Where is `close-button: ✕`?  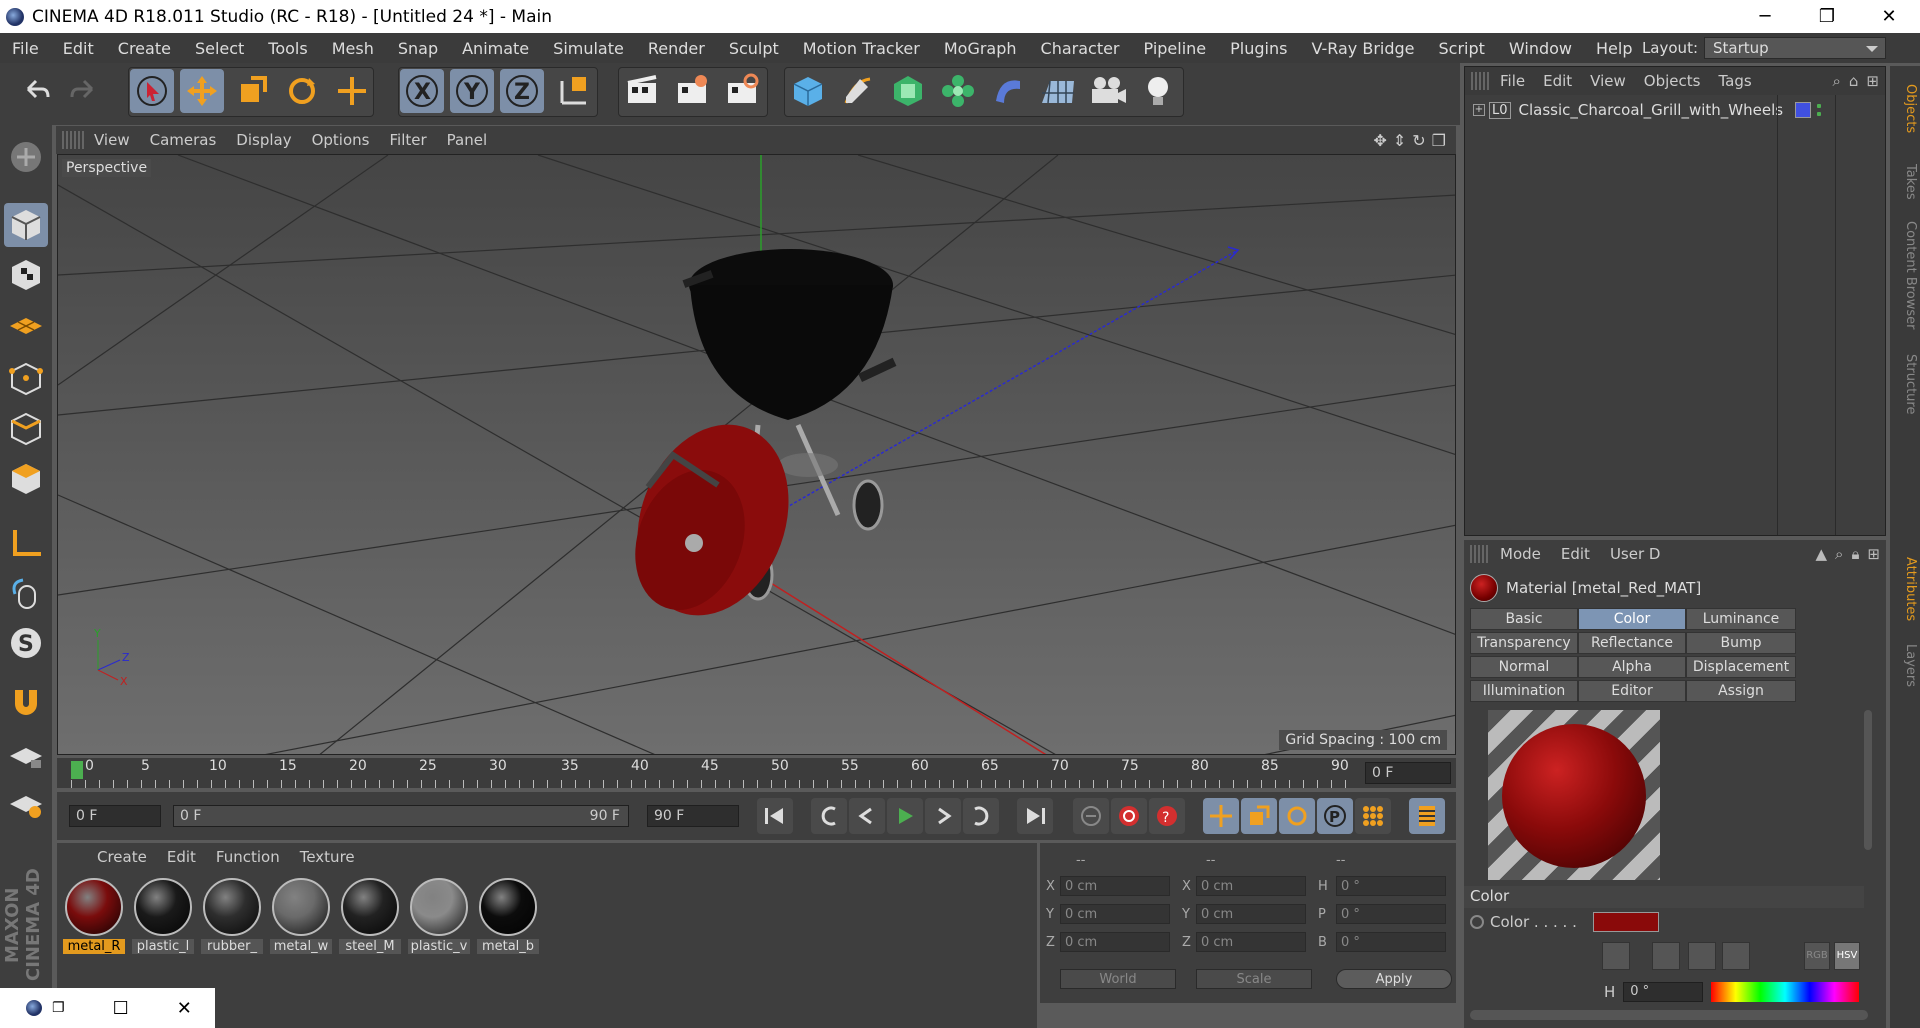
close-button: ✕ is located at coordinates (1889, 16).